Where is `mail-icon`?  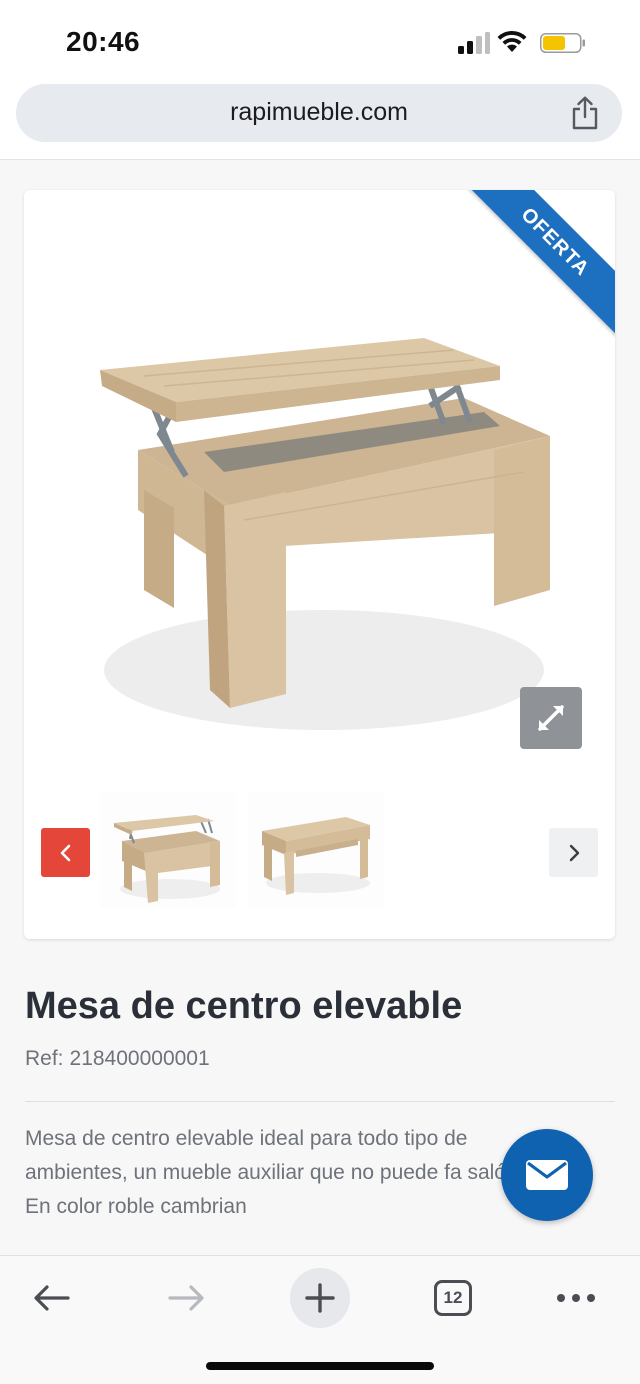 mail-icon is located at coordinates (547, 1175).